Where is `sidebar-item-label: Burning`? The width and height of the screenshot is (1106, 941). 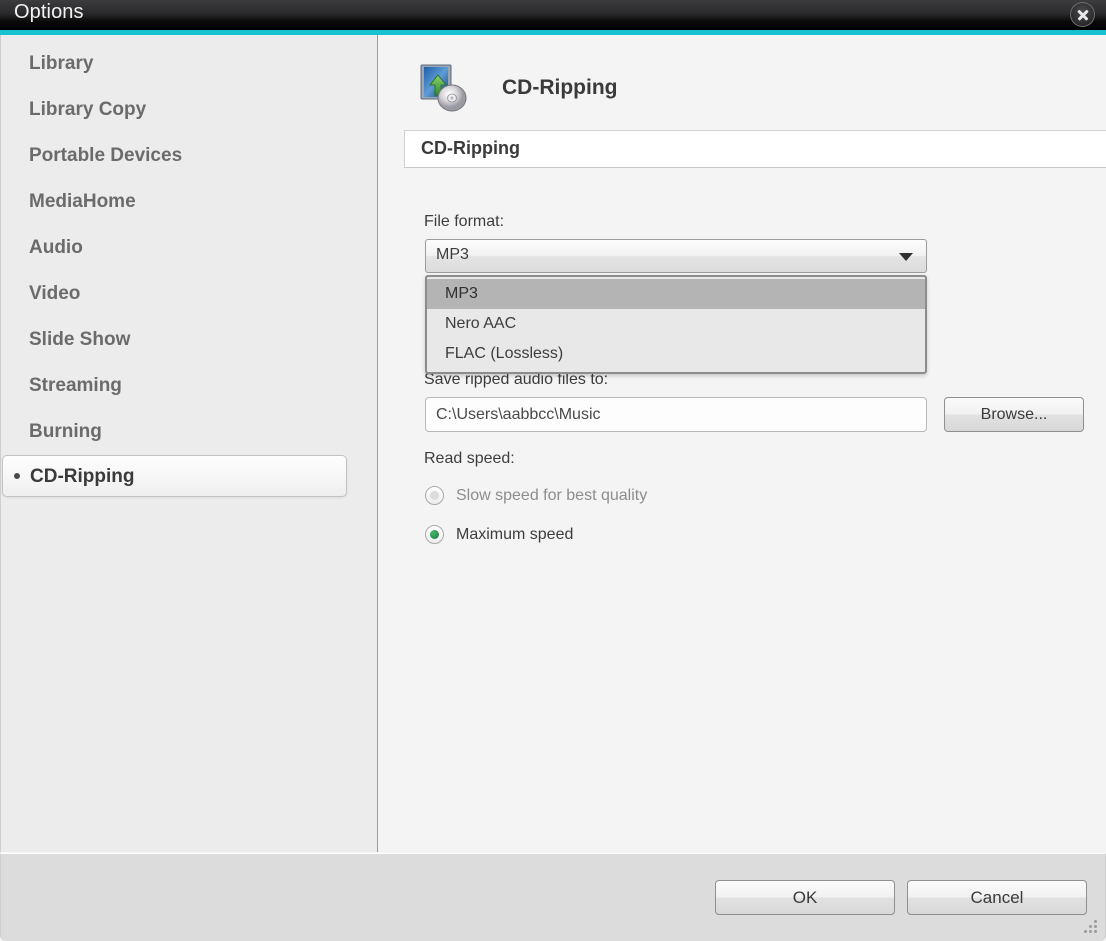 sidebar-item-label: Burning is located at coordinates (65, 431).